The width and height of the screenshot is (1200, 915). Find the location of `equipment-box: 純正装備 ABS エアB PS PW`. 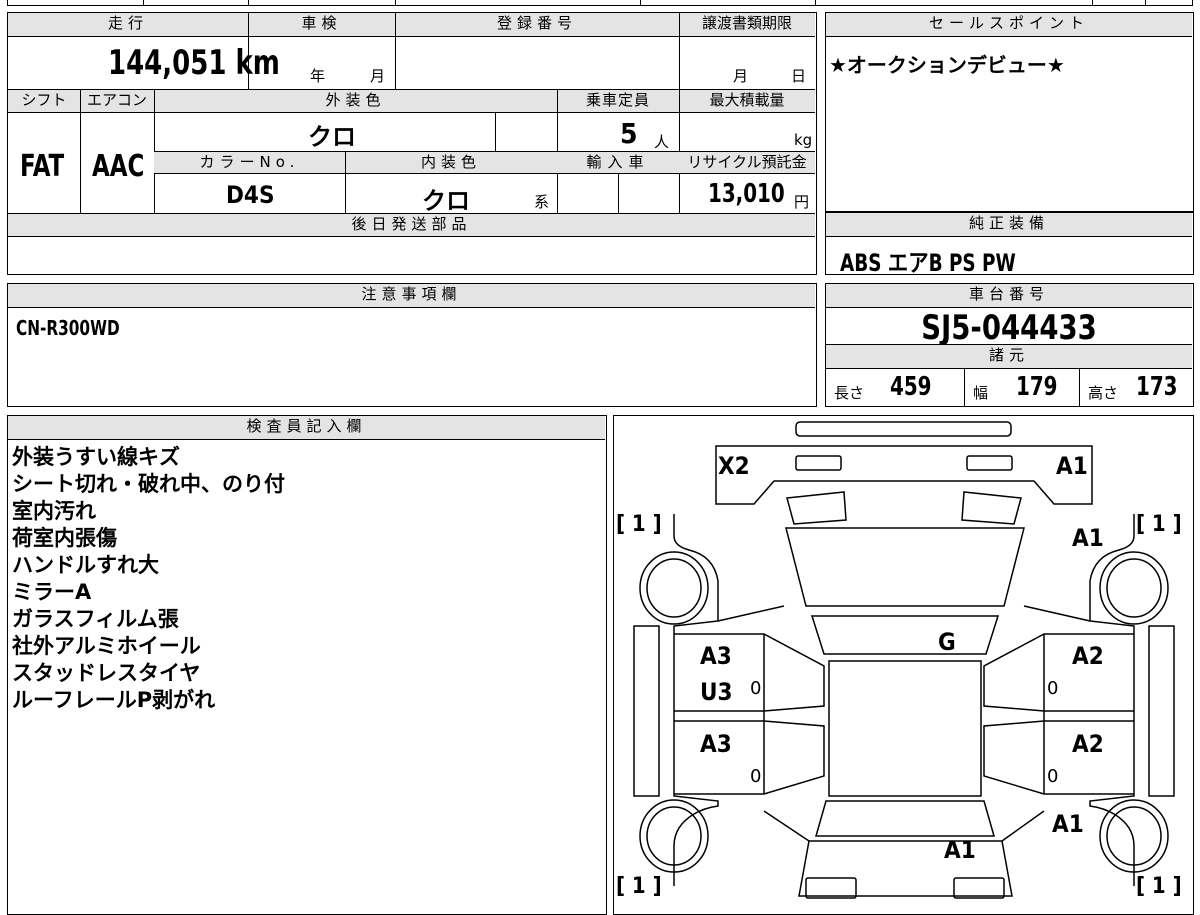

equipment-box: 純正装備 ABS エアB PS PW is located at coordinates (1009, 244).